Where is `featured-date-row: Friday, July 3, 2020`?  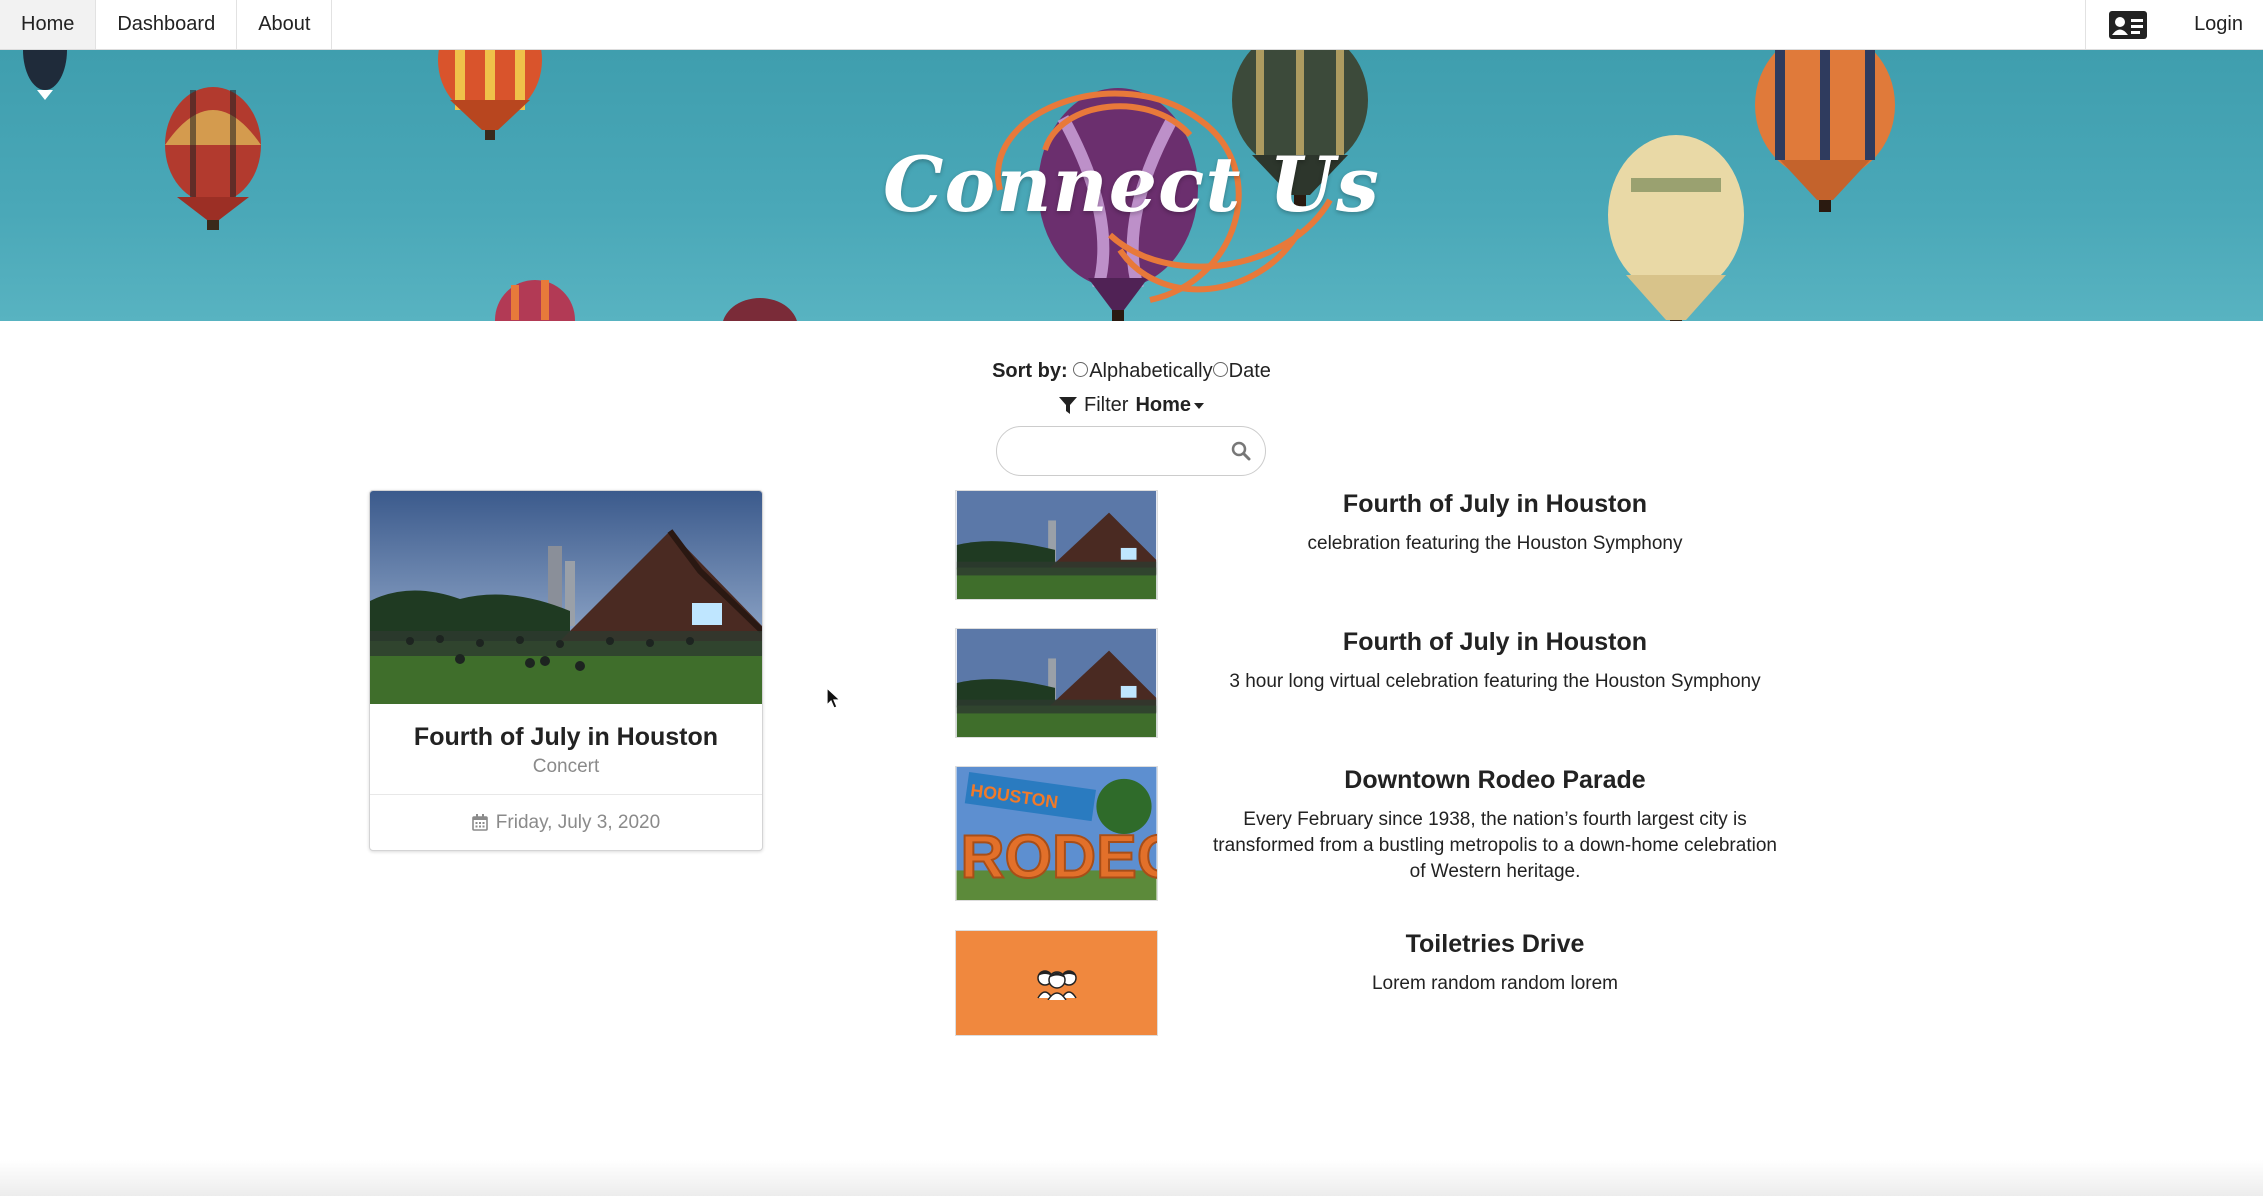 featured-date-row: Friday, July 3, 2020 is located at coordinates (566, 822).